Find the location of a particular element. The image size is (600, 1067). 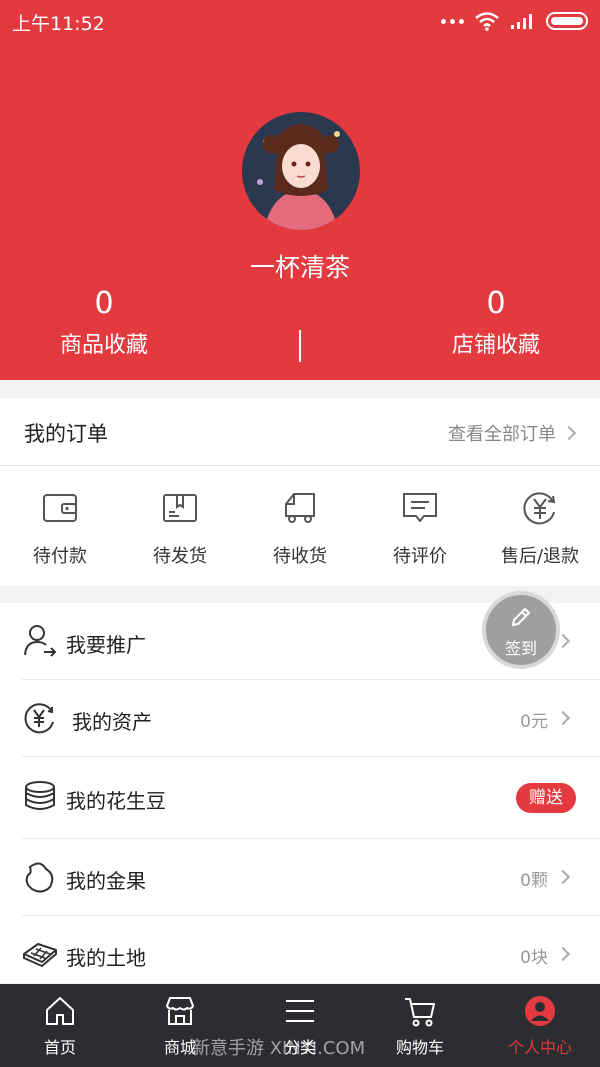

my-orders-title: 我的订单 is located at coordinates (66, 434).